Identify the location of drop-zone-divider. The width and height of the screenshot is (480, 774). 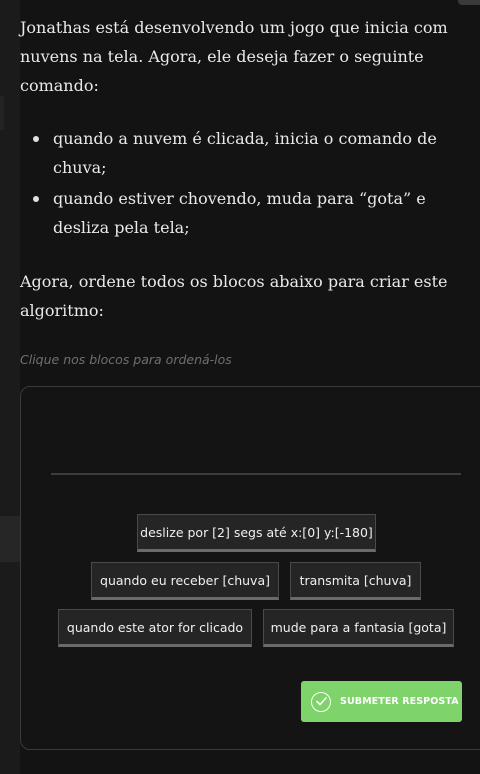
(256, 474).